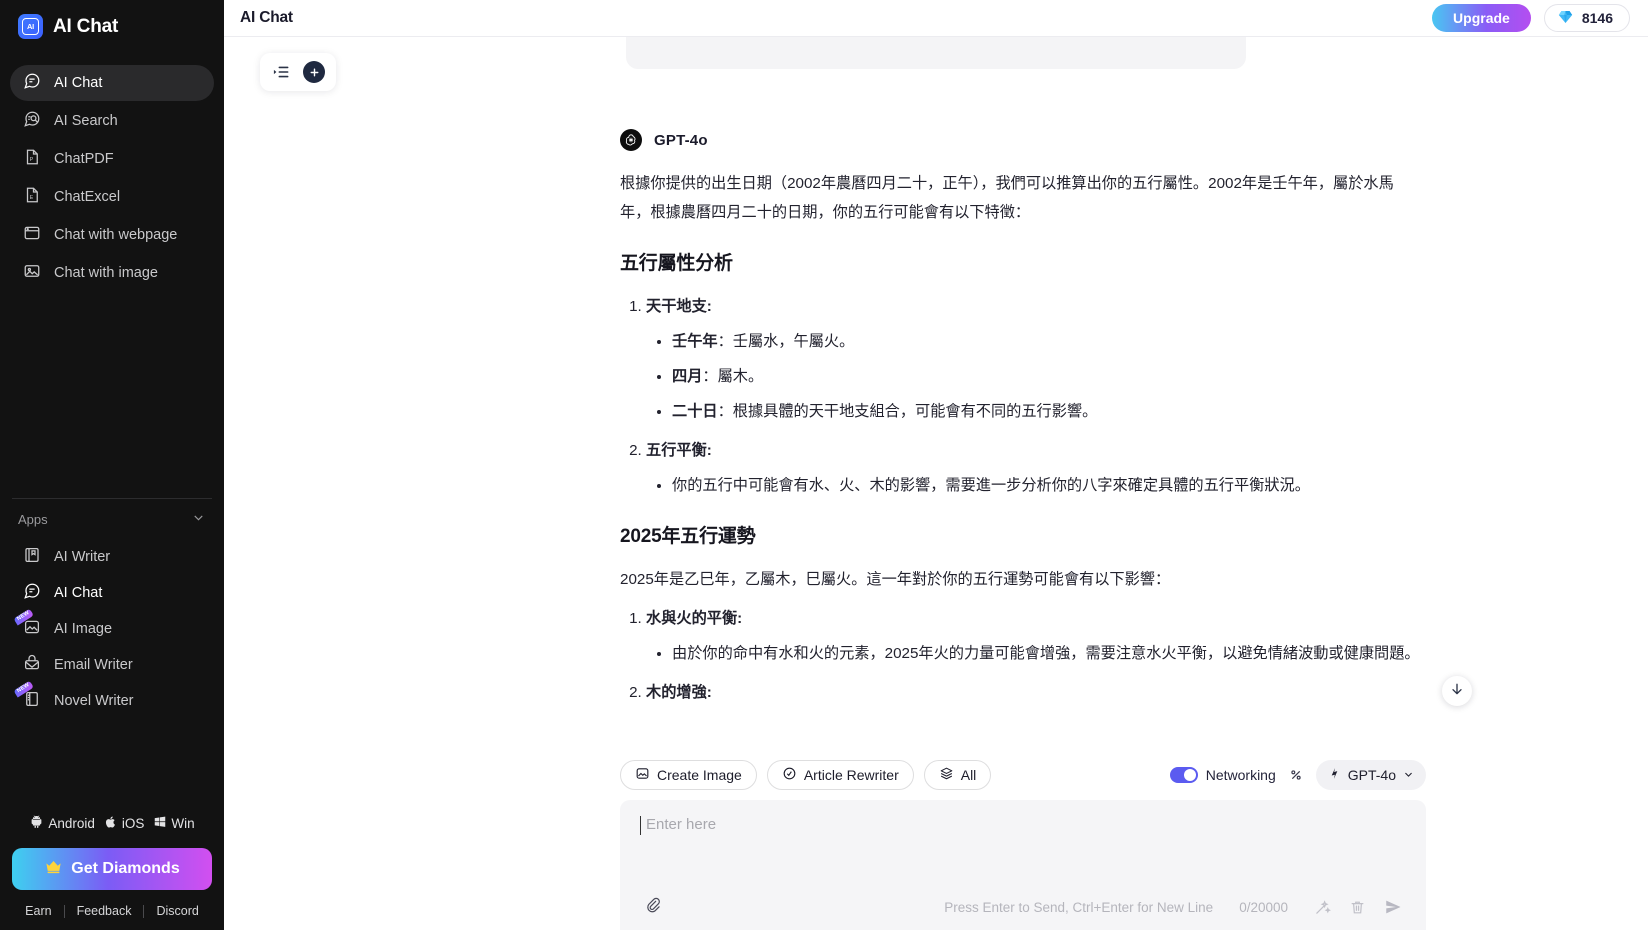 The image size is (1648, 930). I want to click on search-doc-icon, so click(32, 121).